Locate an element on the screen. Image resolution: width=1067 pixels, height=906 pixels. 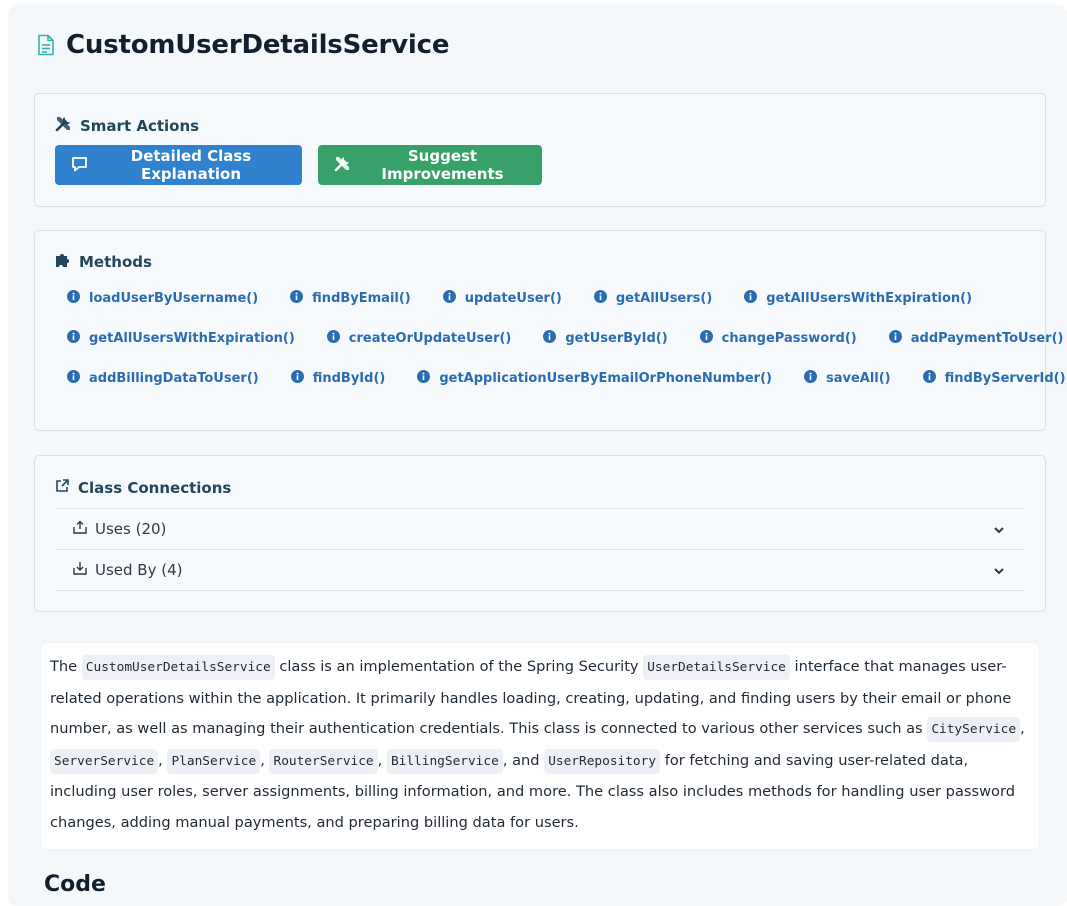
upload-icon is located at coordinates (80, 529).